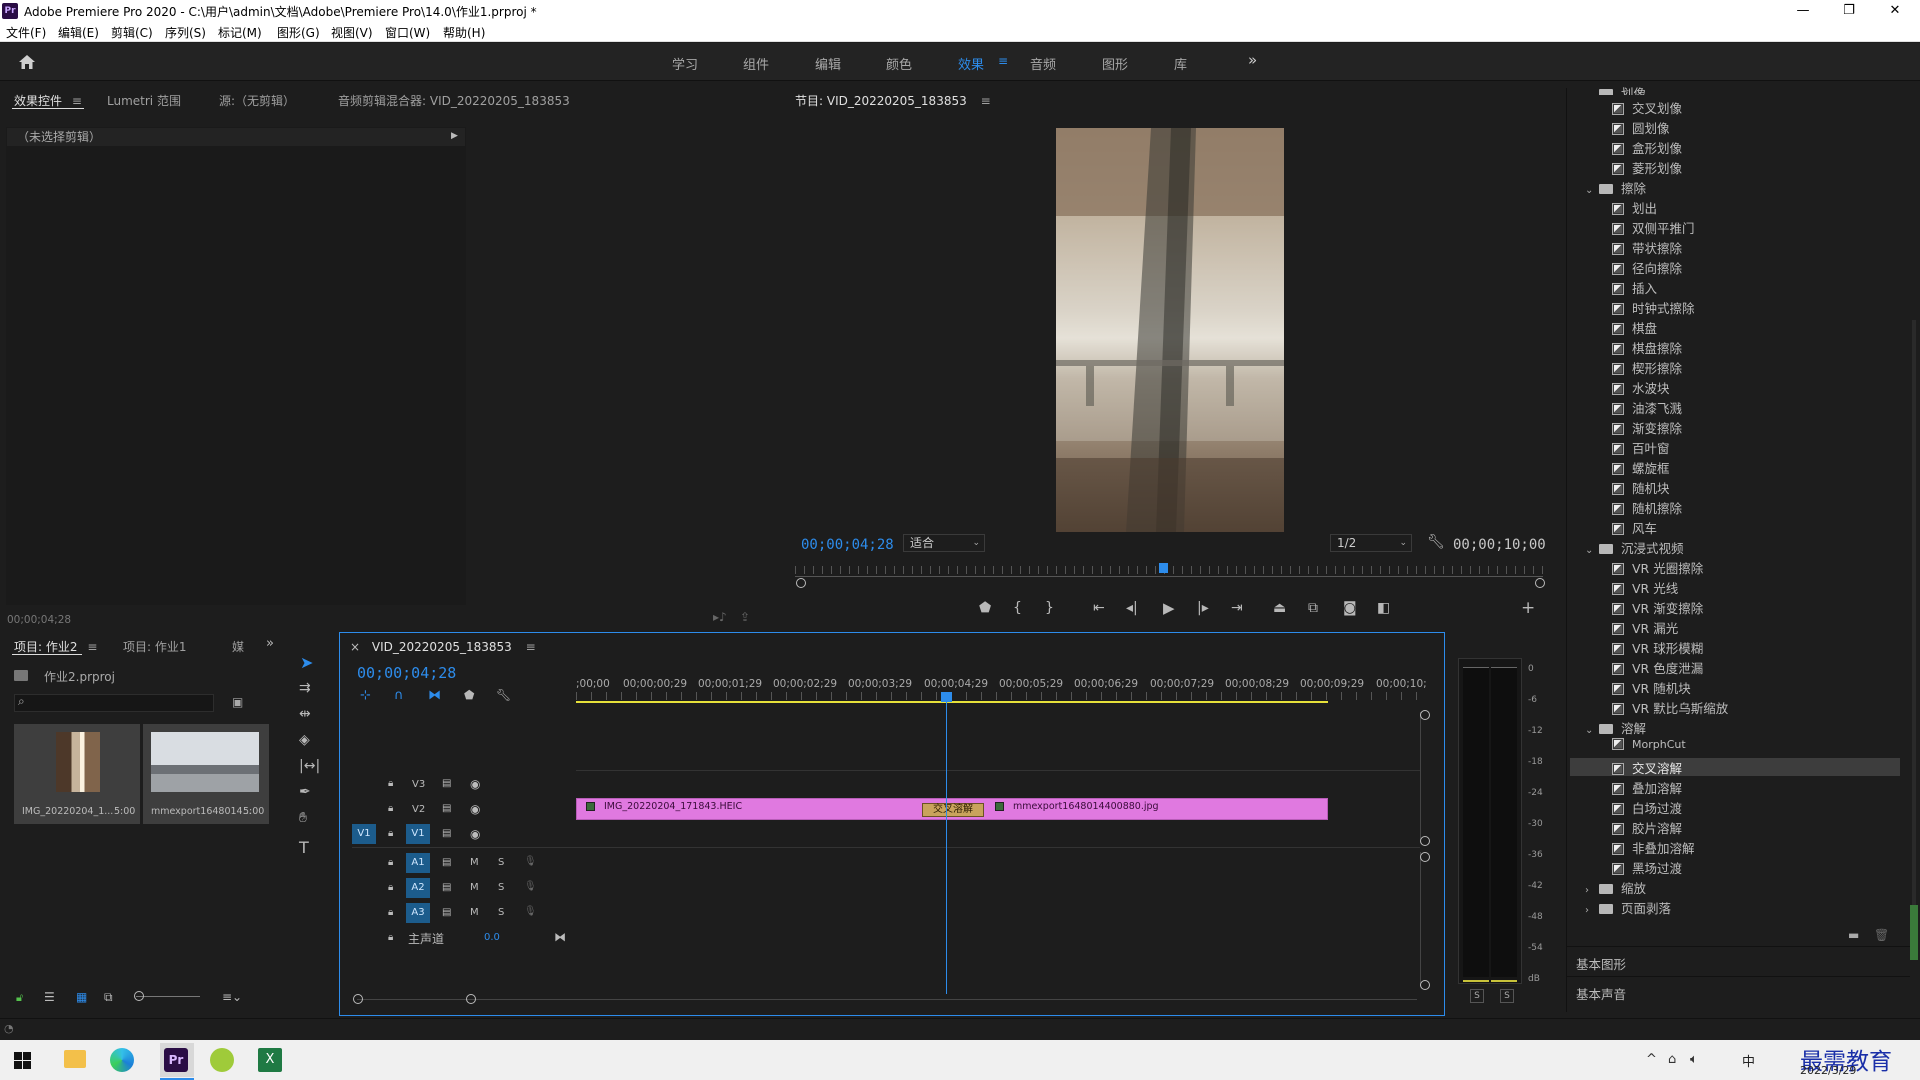 The width and height of the screenshot is (1920, 1080). What do you see at coordinates (1653, 307) in the screenshot?
I see `effect-item: 时钟式擦除` at bounding box center [1653, 307].